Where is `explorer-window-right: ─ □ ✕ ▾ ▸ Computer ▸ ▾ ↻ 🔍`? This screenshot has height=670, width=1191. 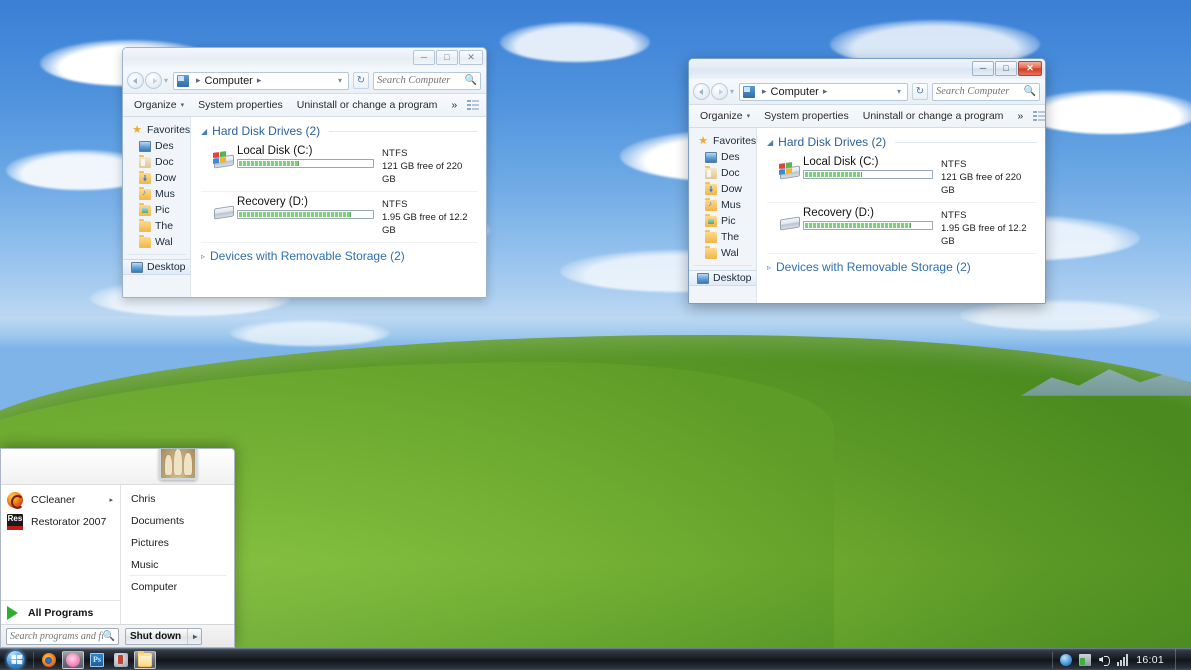 explorer-window-right: ─ □ ✕ ▾ ▸ Computer ▸ ▾ ↻ 🔍 is located at coordinates (867, 181).